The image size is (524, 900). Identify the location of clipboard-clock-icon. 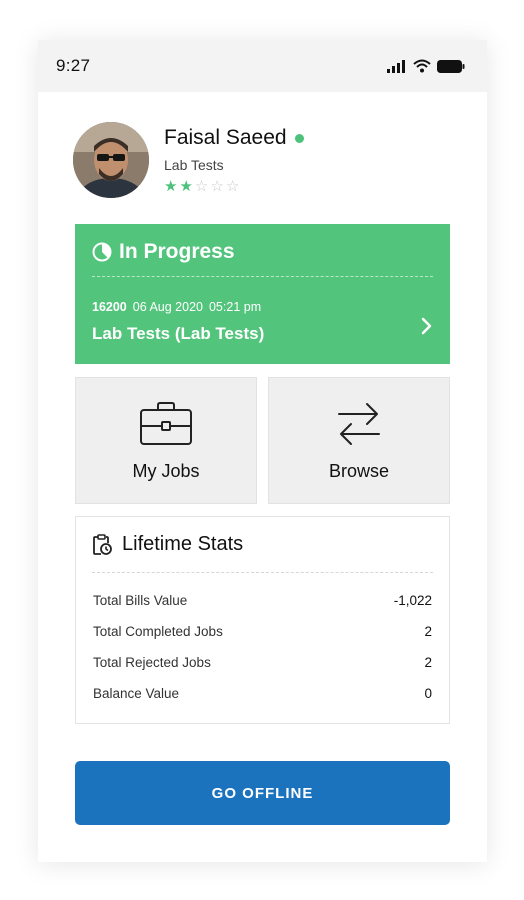
(102, 544).